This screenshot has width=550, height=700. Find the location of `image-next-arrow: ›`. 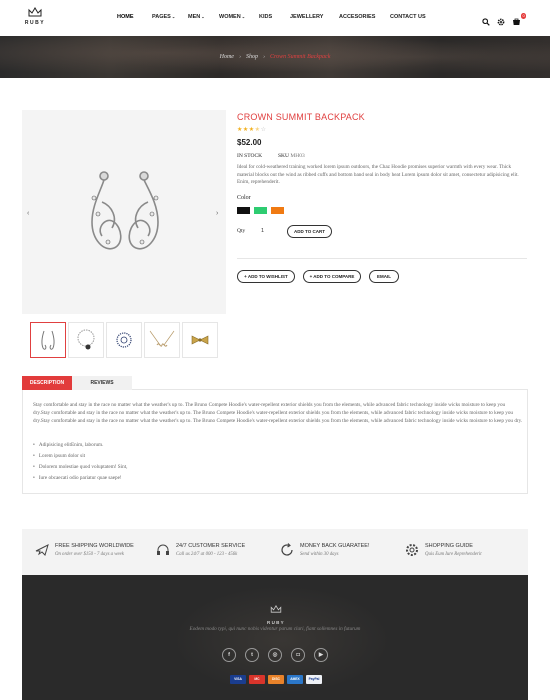

image-next-arrow: › is located at coordinates (217, 213).